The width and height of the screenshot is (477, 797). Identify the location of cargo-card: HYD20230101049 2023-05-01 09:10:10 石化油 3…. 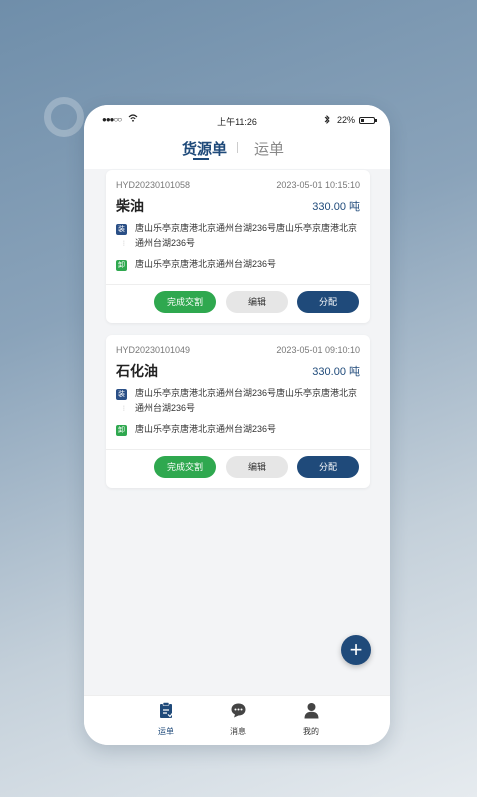
(238, 411).